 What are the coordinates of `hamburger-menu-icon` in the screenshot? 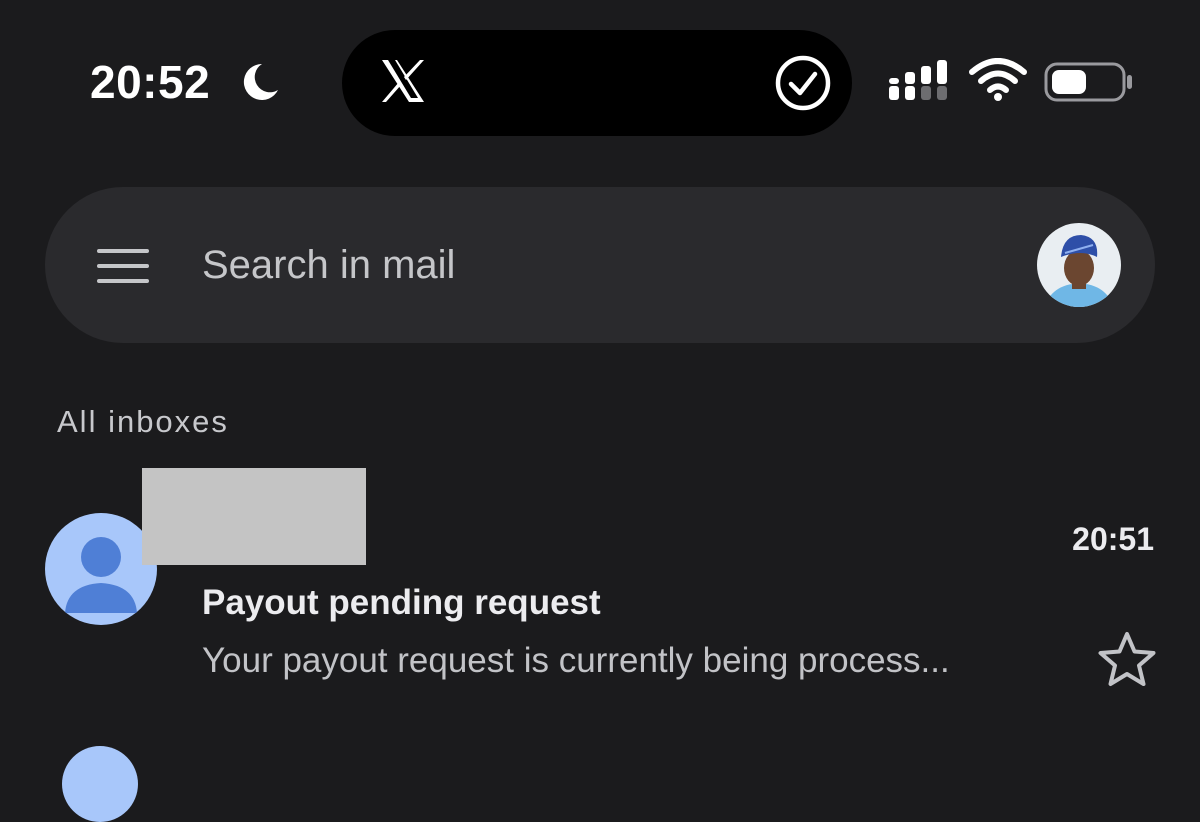 It's located at (123, 266).